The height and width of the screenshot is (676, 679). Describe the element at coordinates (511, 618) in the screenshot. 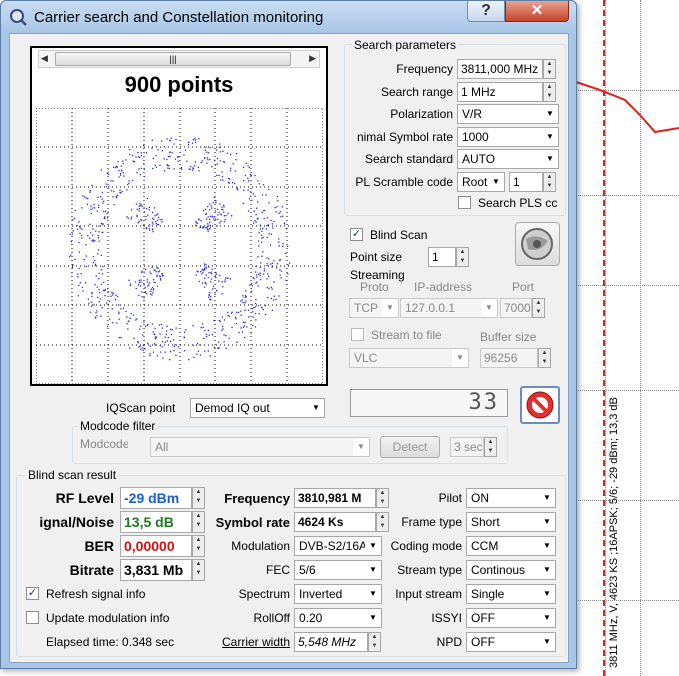

I see `issyi-select: OFF ▼` at that location.